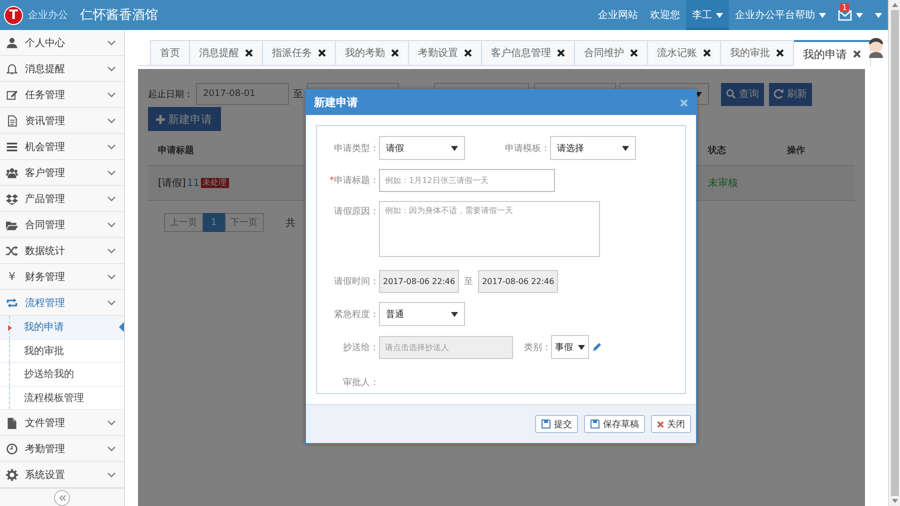 The height and width of the screenshot is (506, 900). What do you see at coordinates (62, 423) in the screenshot?
I see `sidebar-item: 文件管理` at bounding box center [62, 423].